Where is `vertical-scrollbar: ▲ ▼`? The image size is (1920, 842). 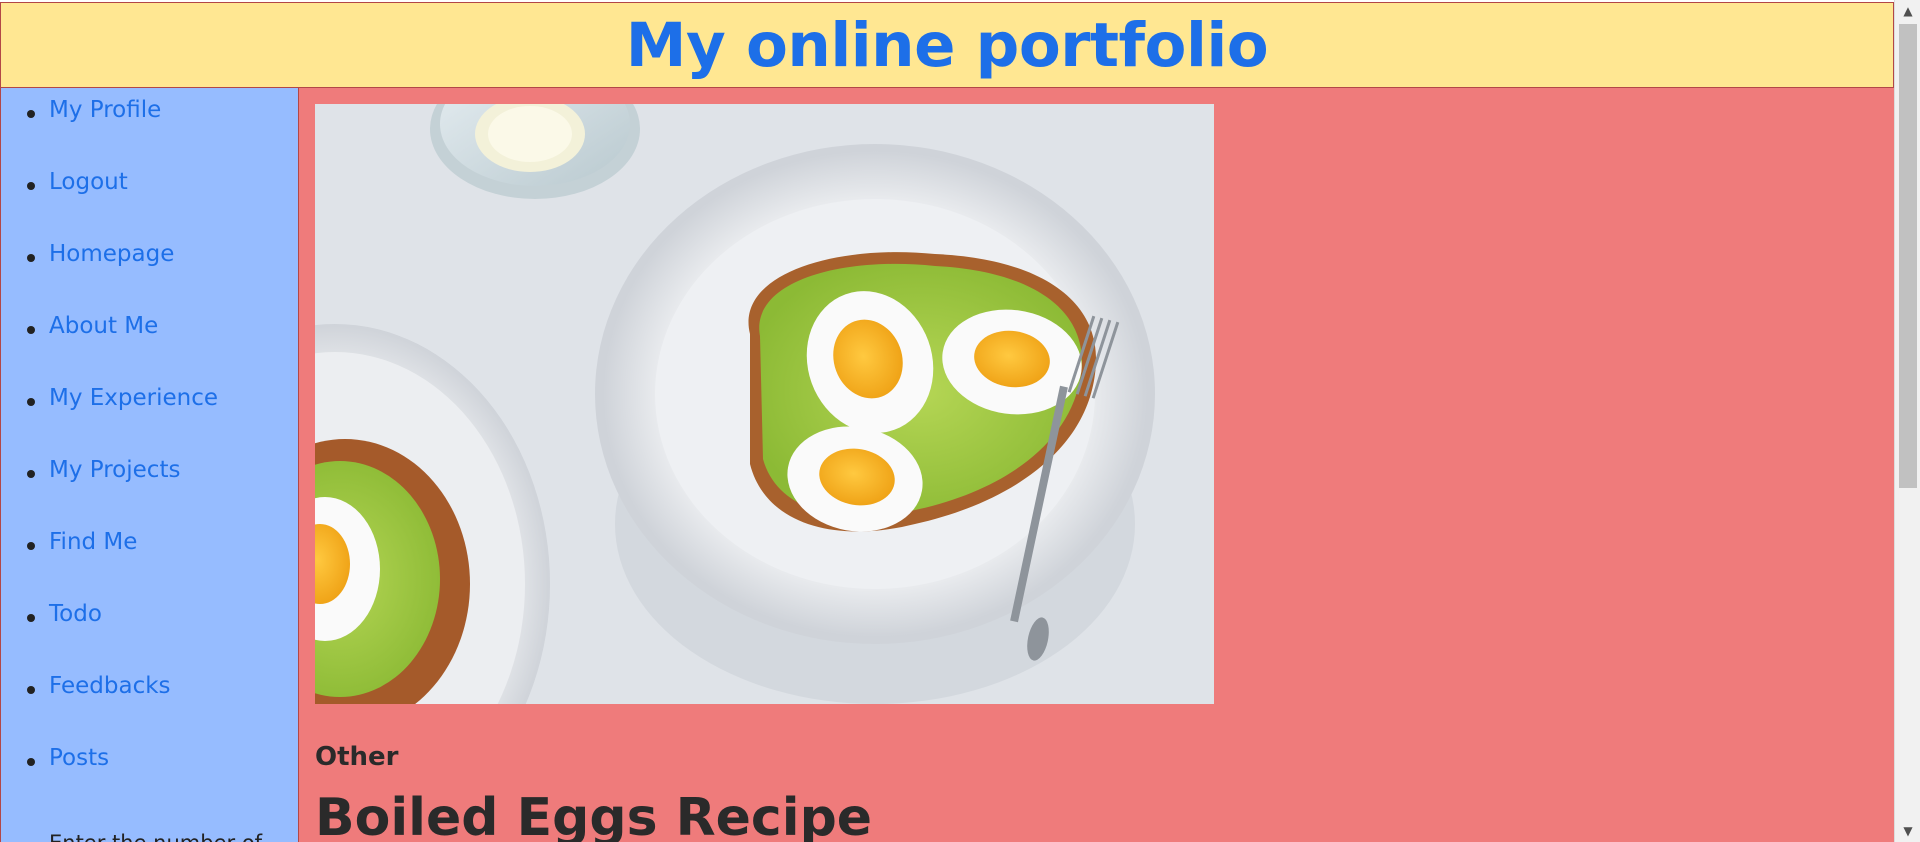 vertical-scrollbar: ▲ ▼ is located at coordinates (1907, 421).